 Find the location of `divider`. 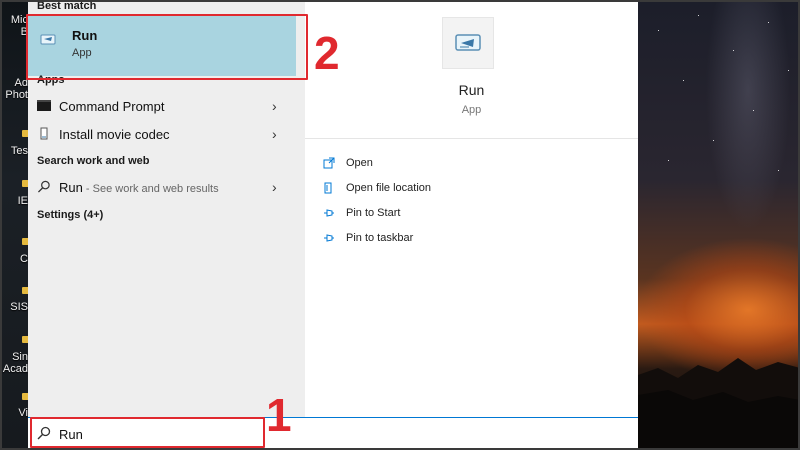

divider is located at coordinates (471, 138).